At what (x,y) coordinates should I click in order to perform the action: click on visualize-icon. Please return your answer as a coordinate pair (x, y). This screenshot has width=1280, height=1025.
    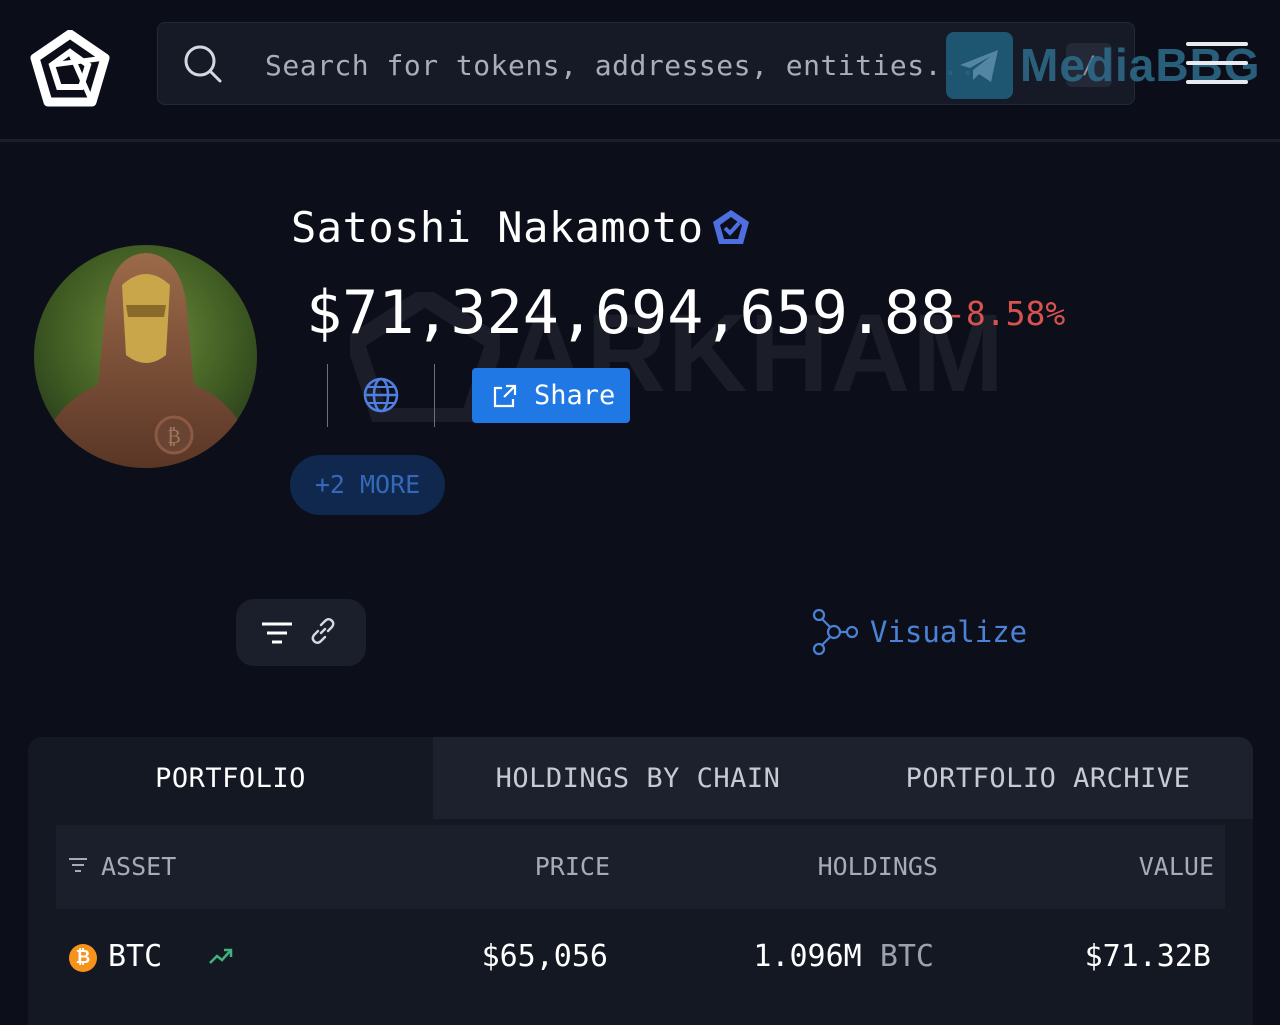
    Looking at the image, I should click on (835, 632).